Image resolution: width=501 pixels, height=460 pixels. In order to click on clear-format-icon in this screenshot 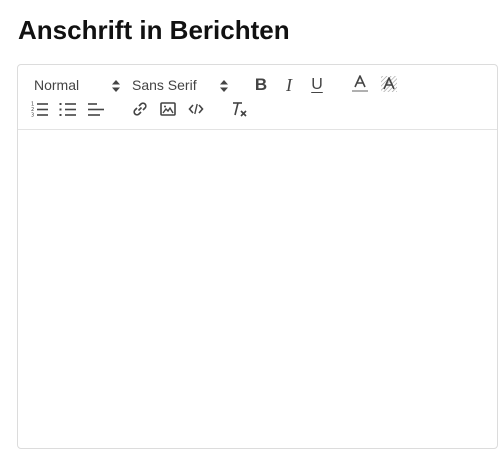, I will do `click(239, 109)`.